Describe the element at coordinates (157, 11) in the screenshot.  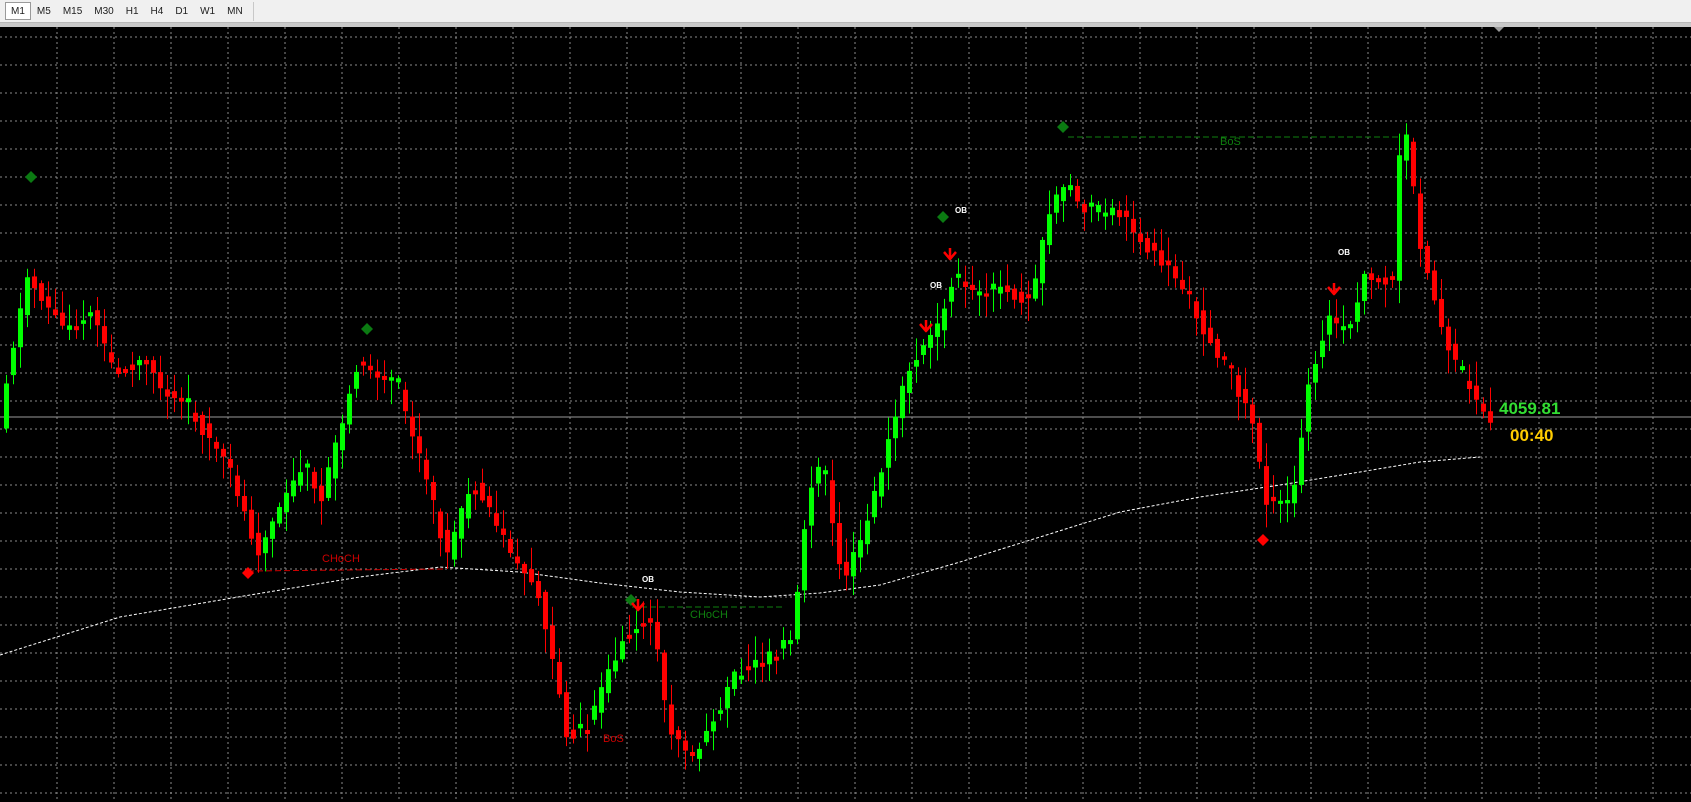
I see `timeframe-button-h4: H4` at that location.